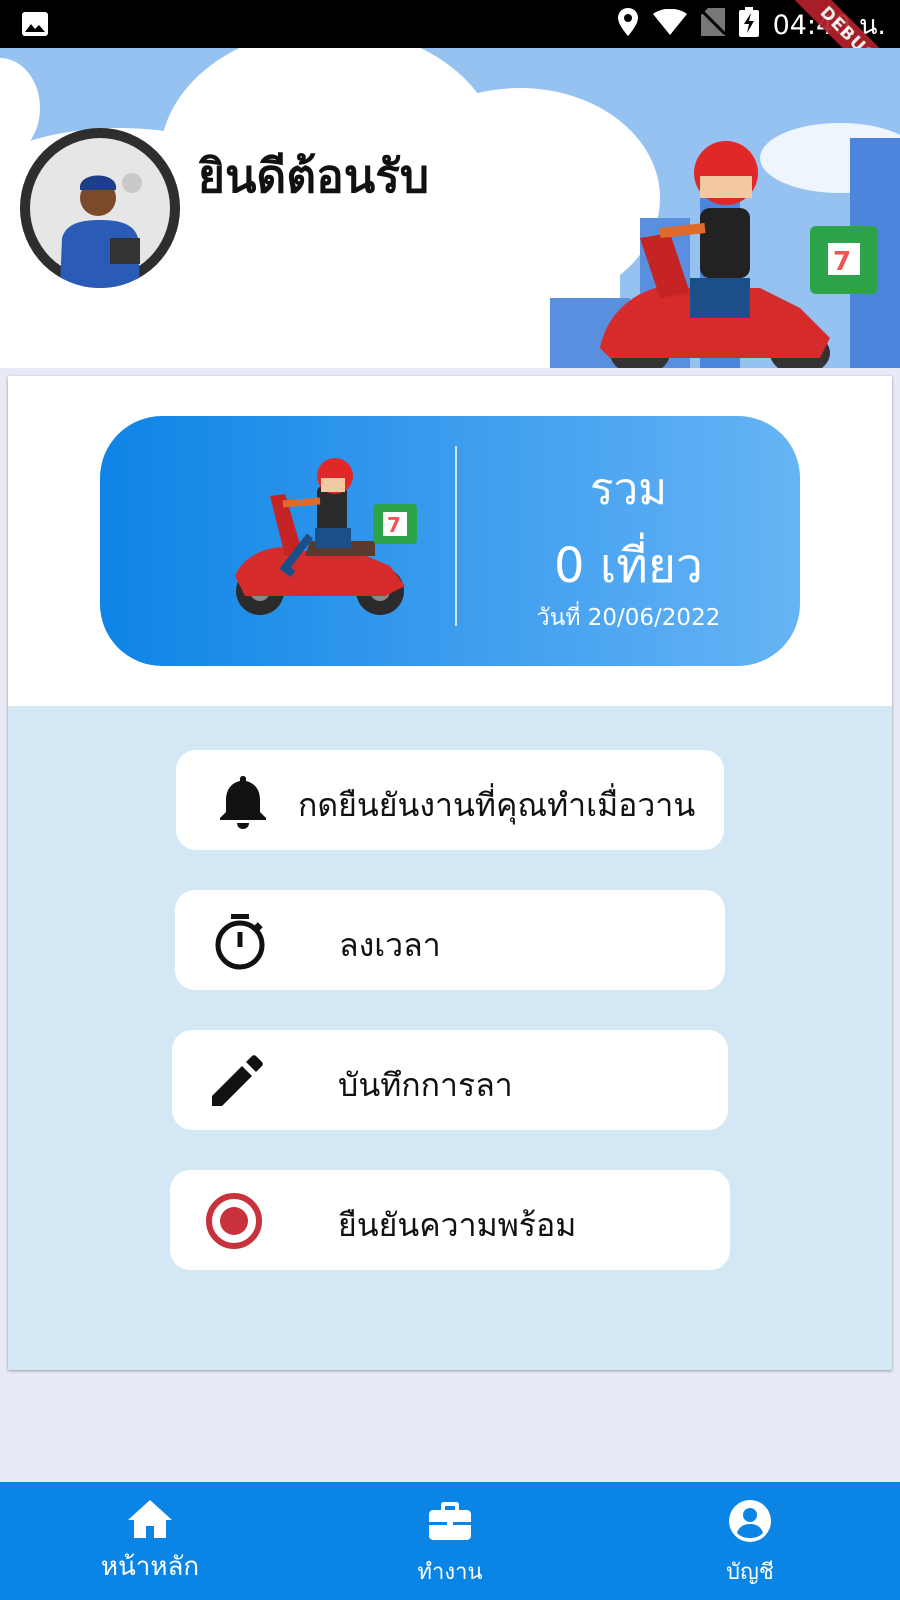  I want to click on confirm-yesterday-work-label: กดยืนยันงานที่คุณทำเมื่อวาน, so click(497, 805).